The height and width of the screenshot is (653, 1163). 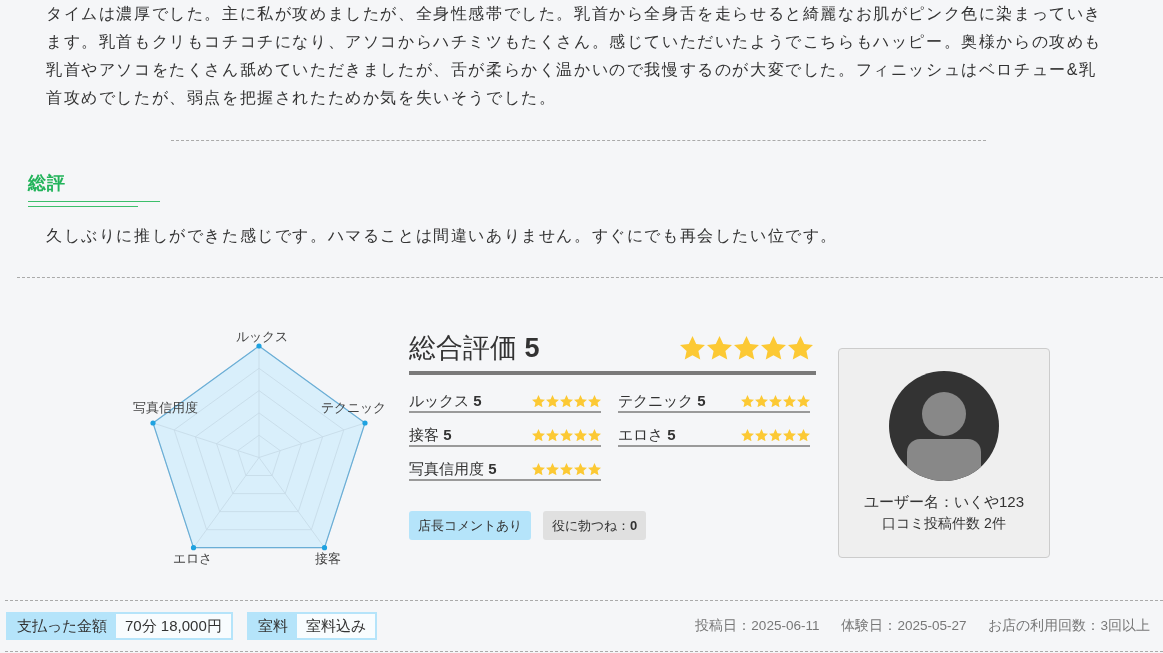 I want to click on rating-label: テクニック 5, so click(x=662, y=401).